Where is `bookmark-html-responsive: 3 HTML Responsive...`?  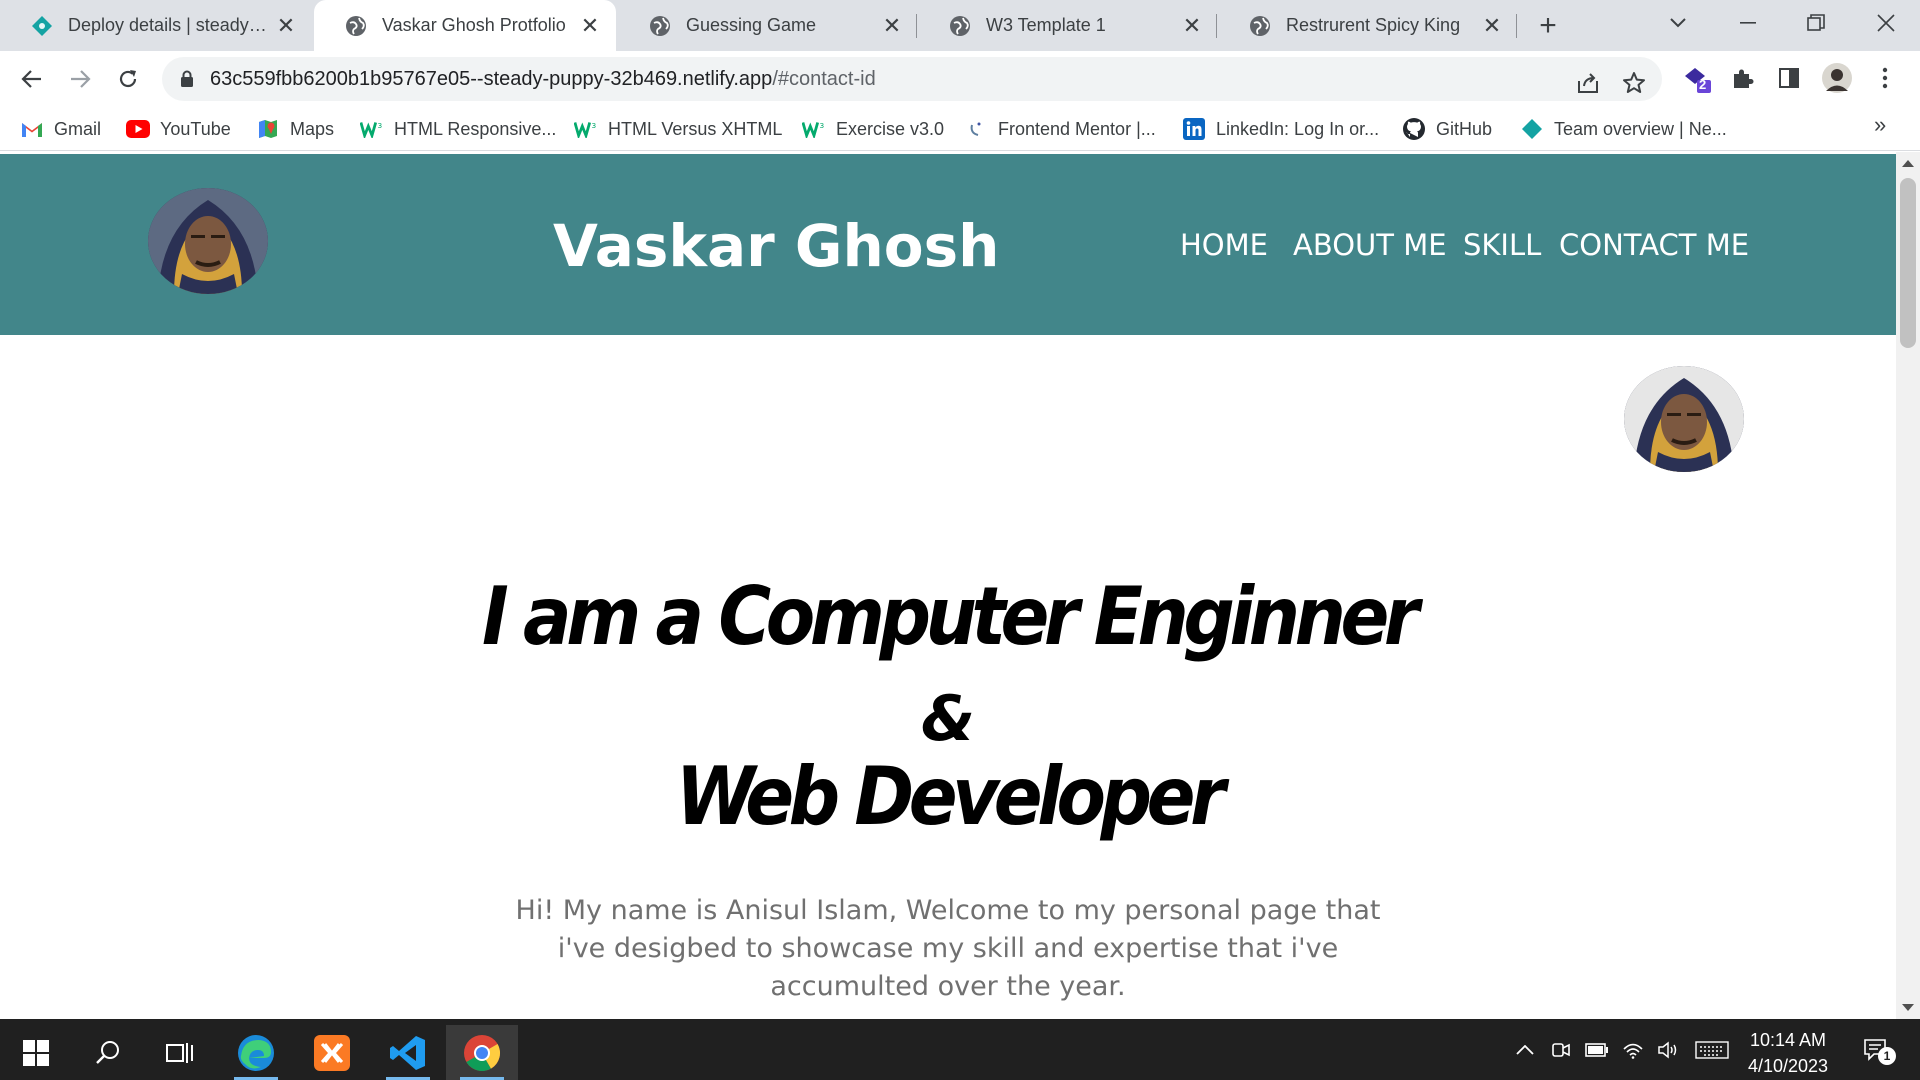
bookmark-html-responsive: 3 HTML Responsive... is located at coordinates (458, 129).